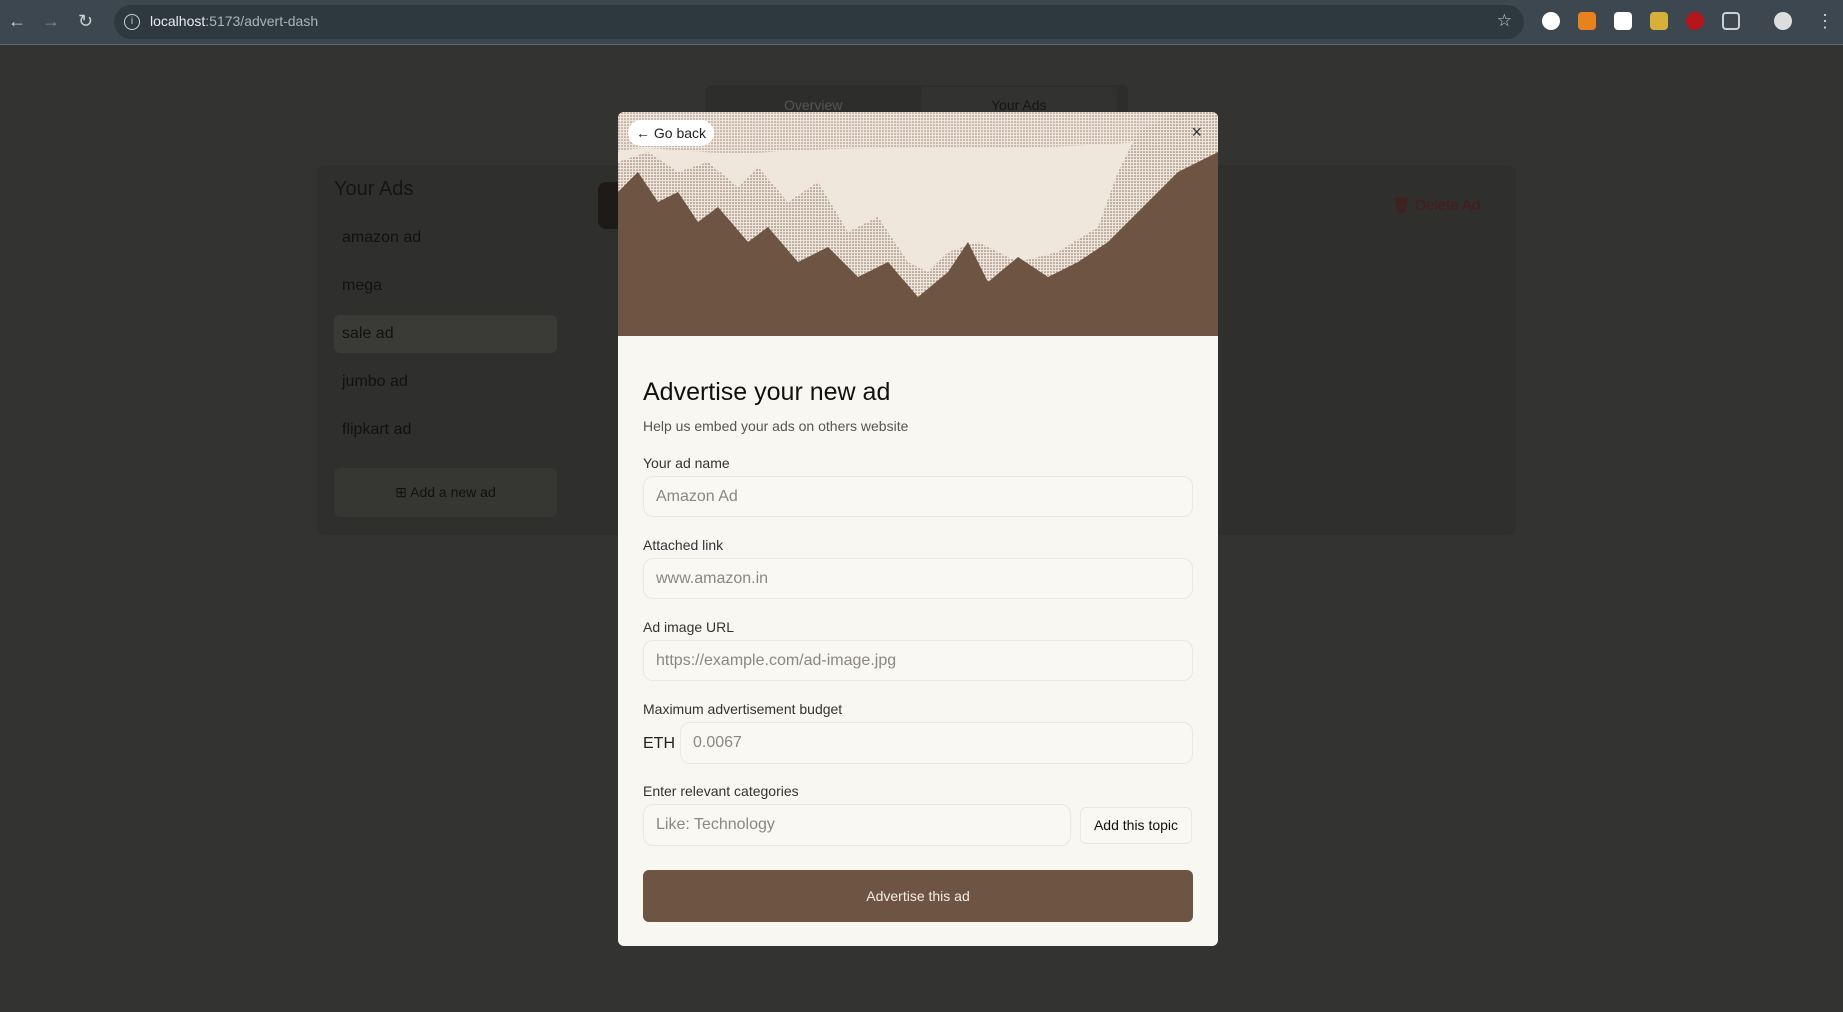 The width and height of the screenshot is (1843, 1012). Describe the element at coordinates (1448, 205) in the screenshot. I see `delete-ad-label: Delete Ad` at that location.